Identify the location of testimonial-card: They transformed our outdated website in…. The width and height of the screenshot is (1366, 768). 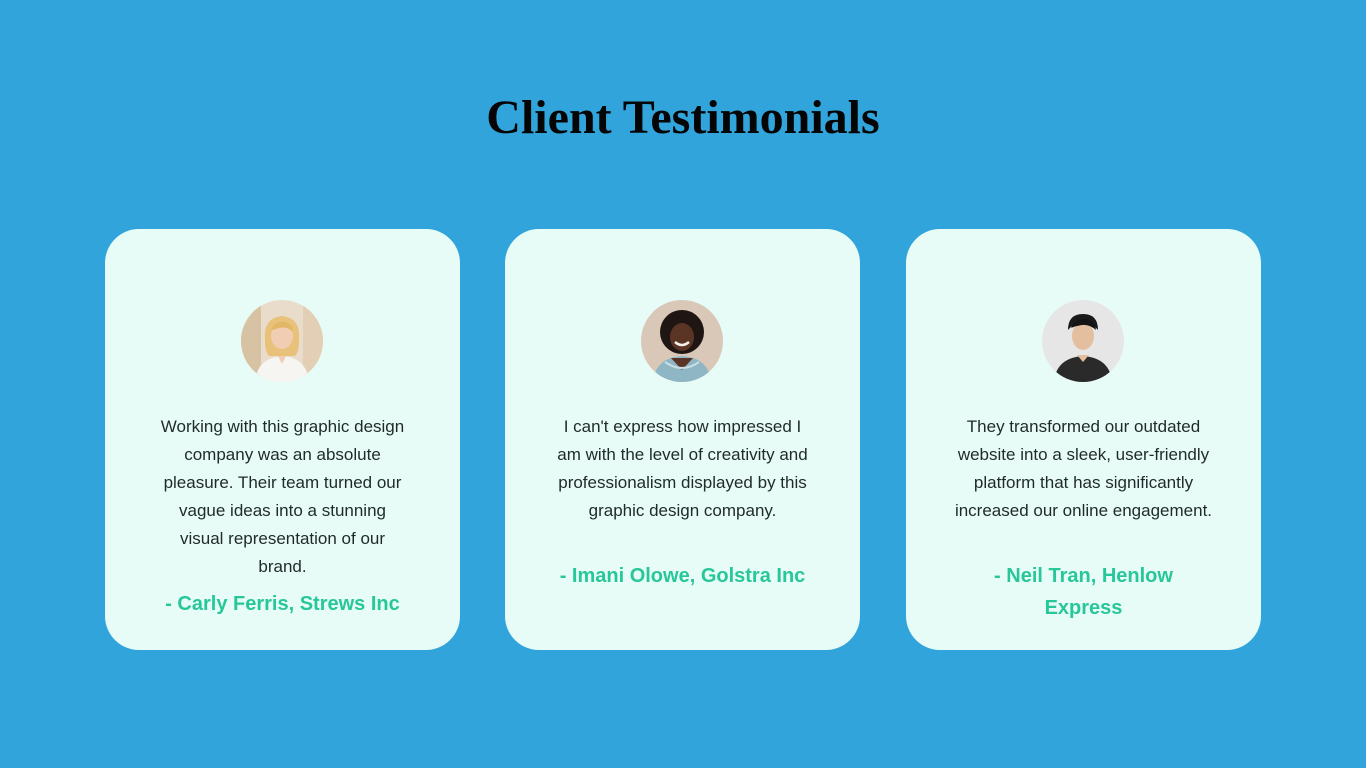
(1083, 439).